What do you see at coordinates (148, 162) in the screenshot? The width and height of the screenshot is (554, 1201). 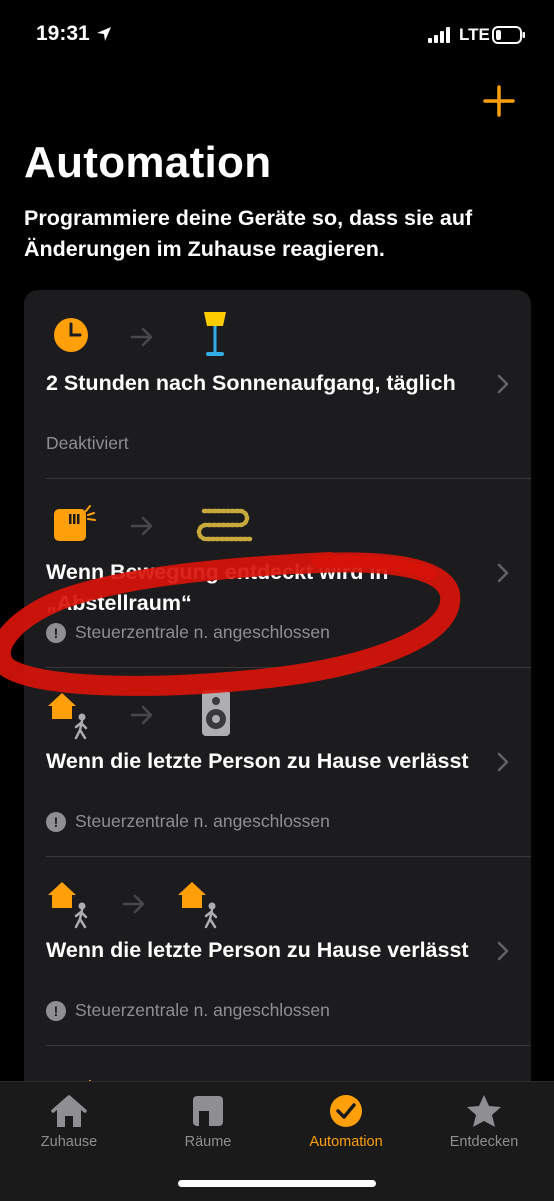 I see `page-title: Automation` at bounding box center [148, 162].